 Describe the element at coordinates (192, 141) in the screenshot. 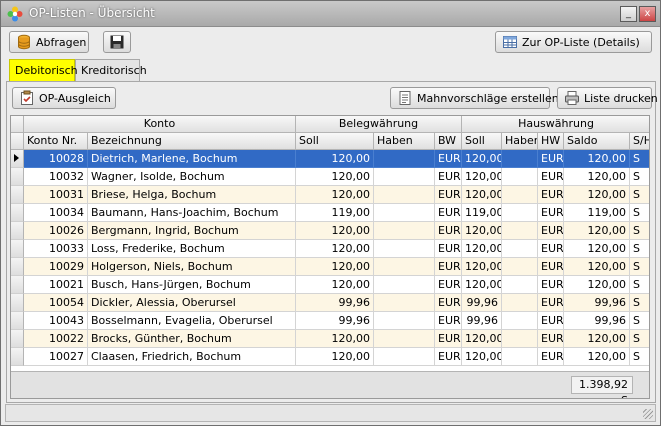

I see `column-header-bezeichnung: Bezeichnung` at that location.